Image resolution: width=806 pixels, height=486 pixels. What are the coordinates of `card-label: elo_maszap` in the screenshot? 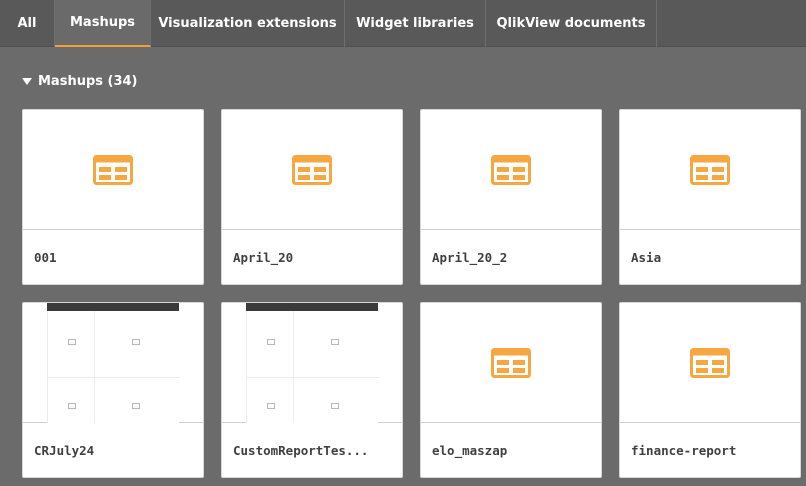 It's located at (470, 450).